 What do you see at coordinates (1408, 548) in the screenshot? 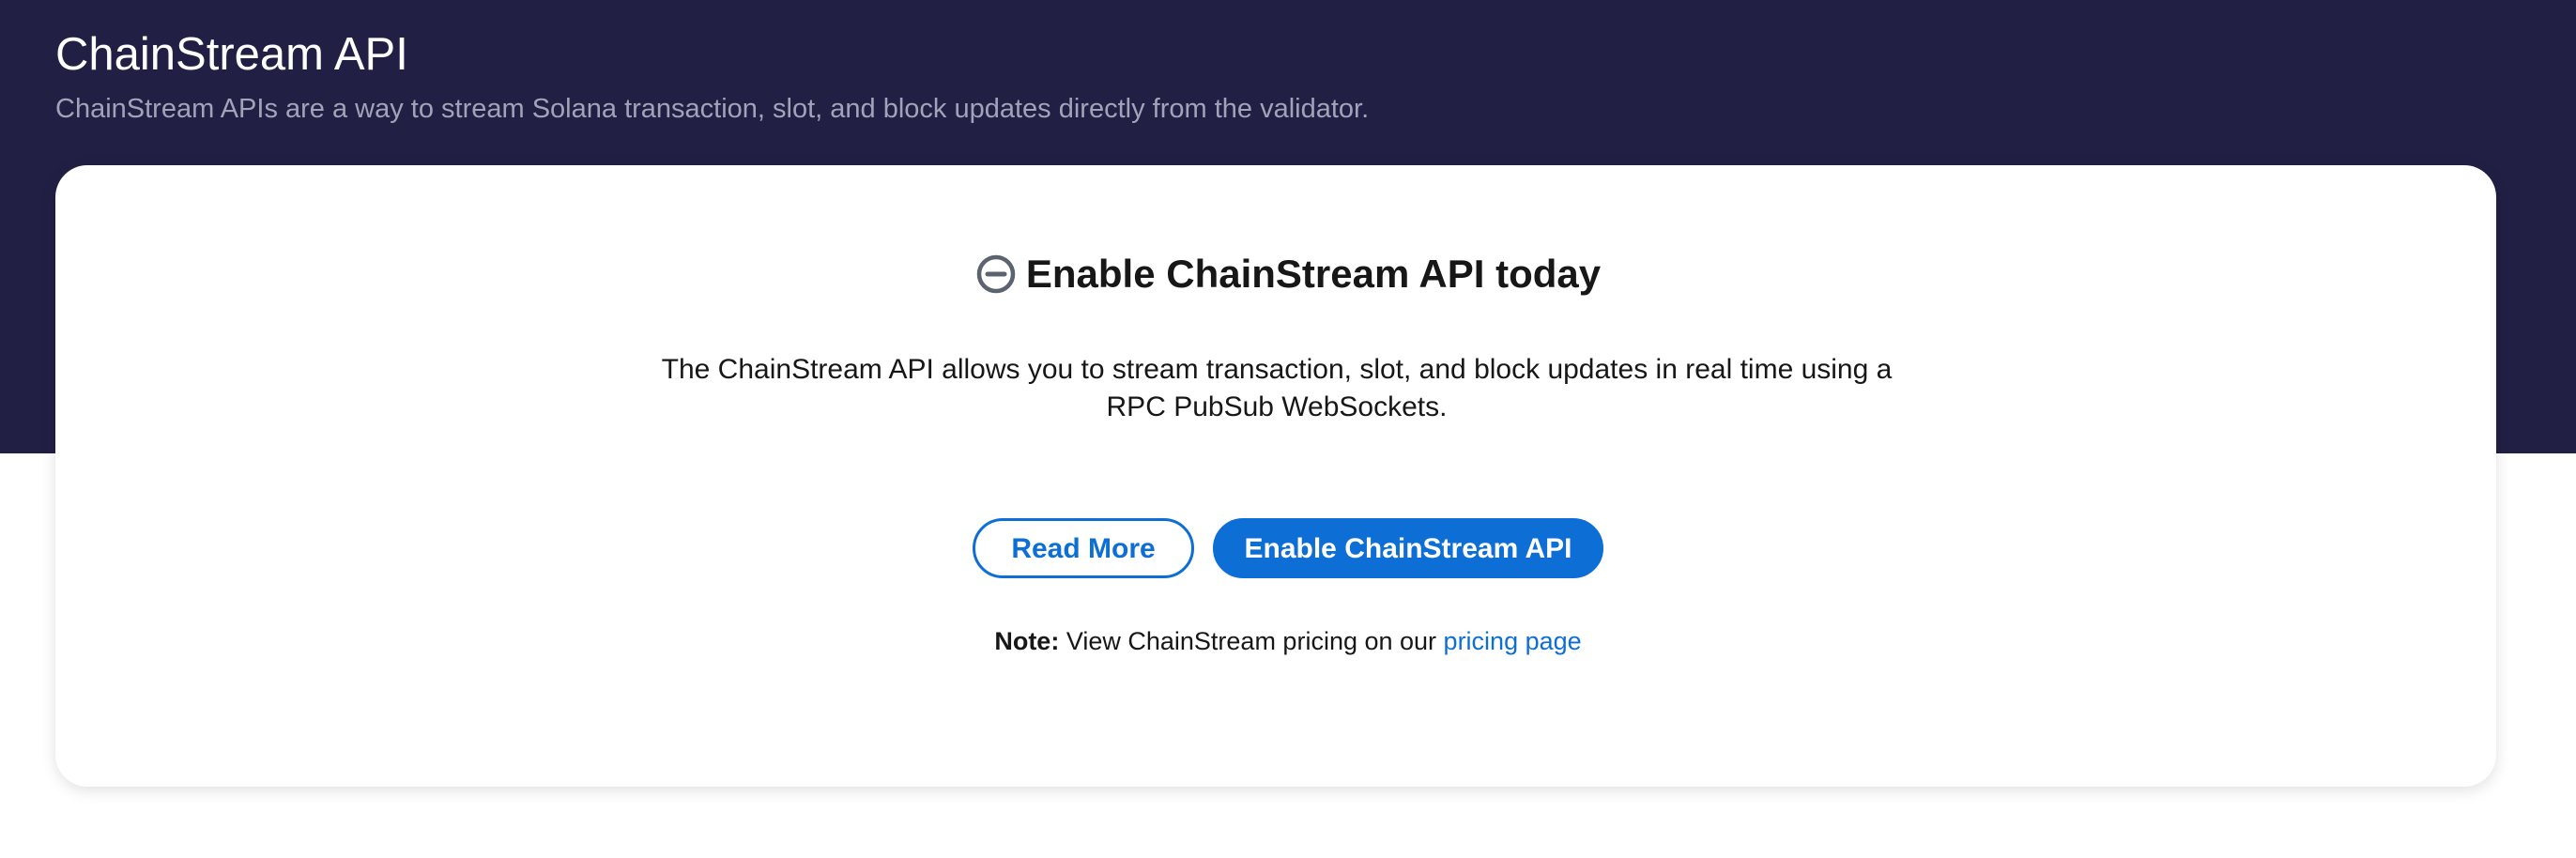
I see `enable-chainstream-button: Enable ChainStream API` at bounding box center [1408, 548].